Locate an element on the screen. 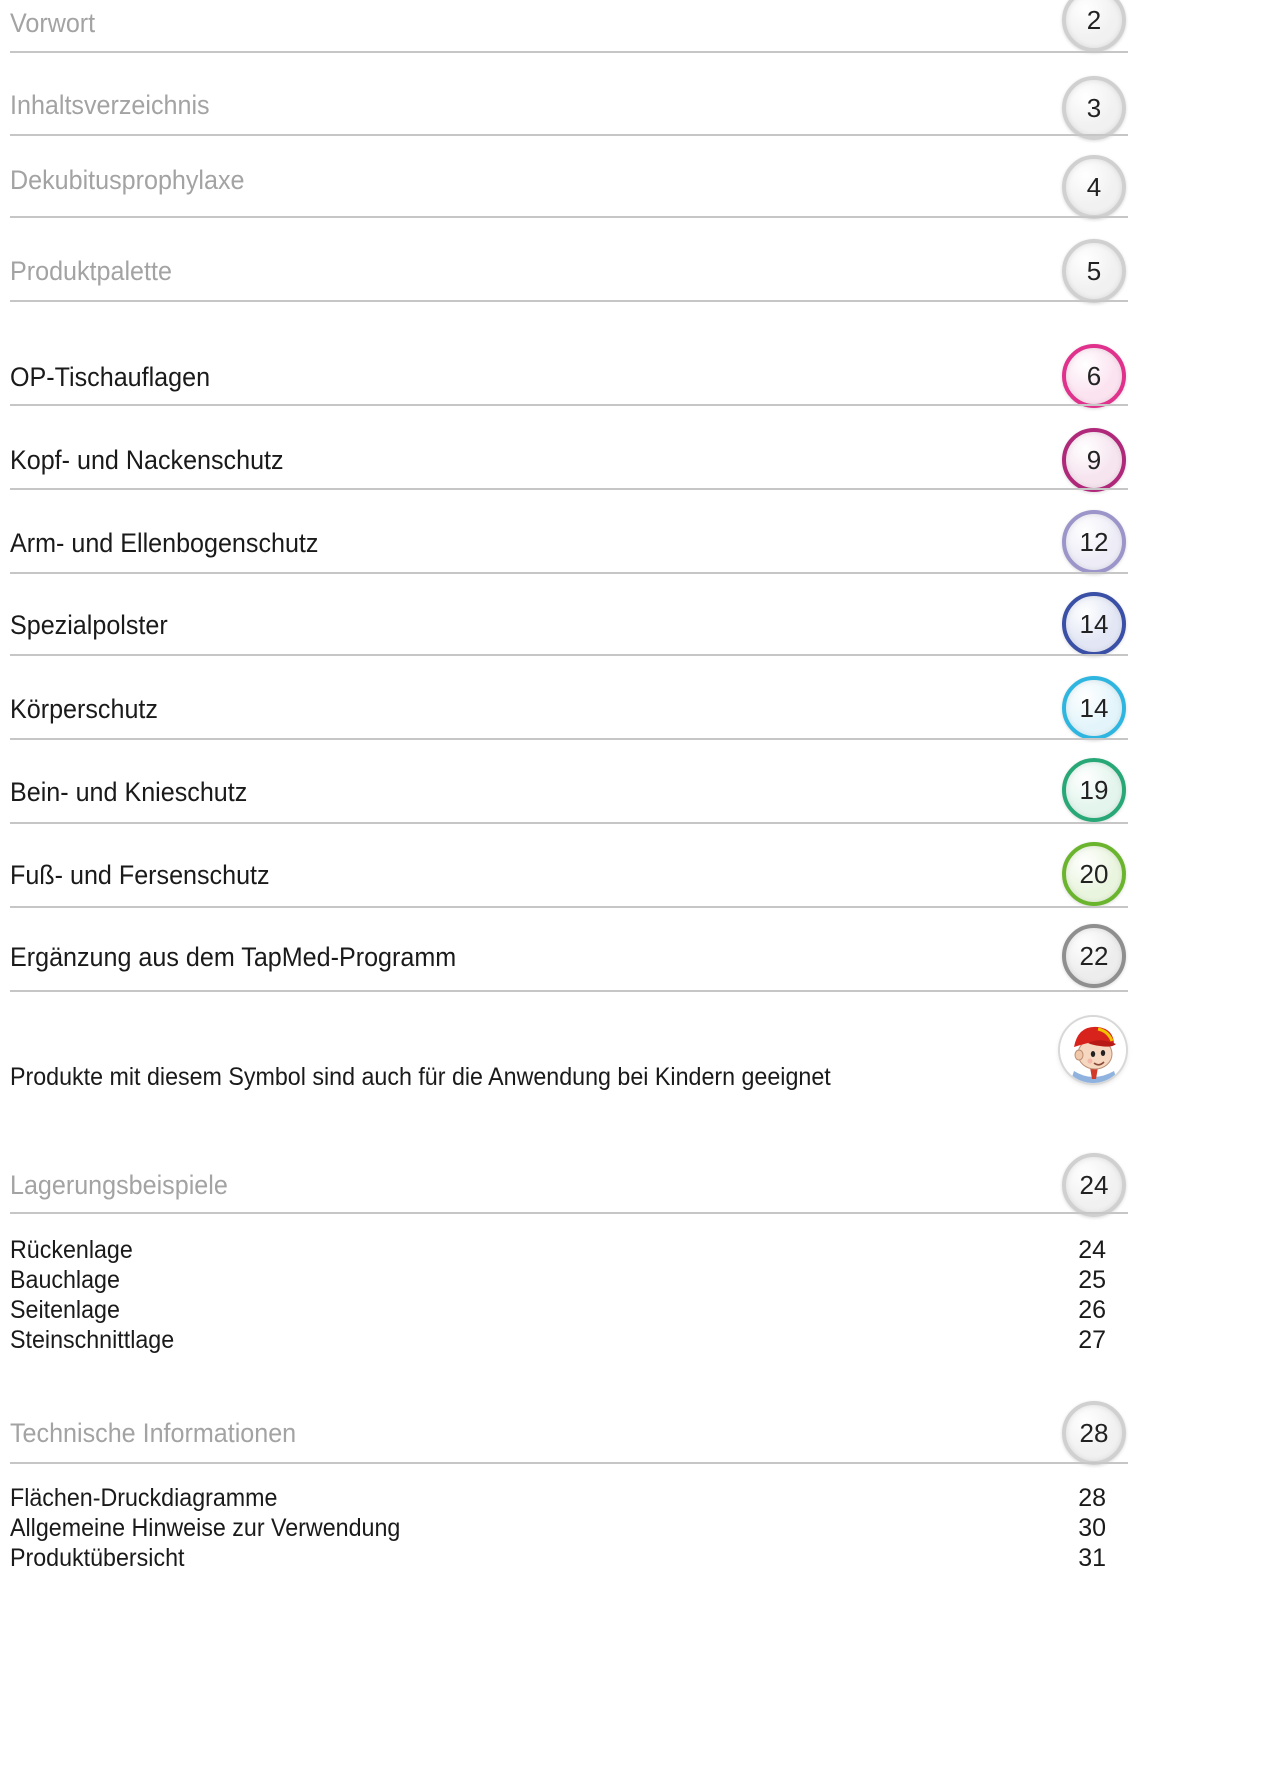 Image resolution: width=1286 pixels, height=1787 pixels. list-item-title: Steinschnittlage is located at coordinates (92, 1340).